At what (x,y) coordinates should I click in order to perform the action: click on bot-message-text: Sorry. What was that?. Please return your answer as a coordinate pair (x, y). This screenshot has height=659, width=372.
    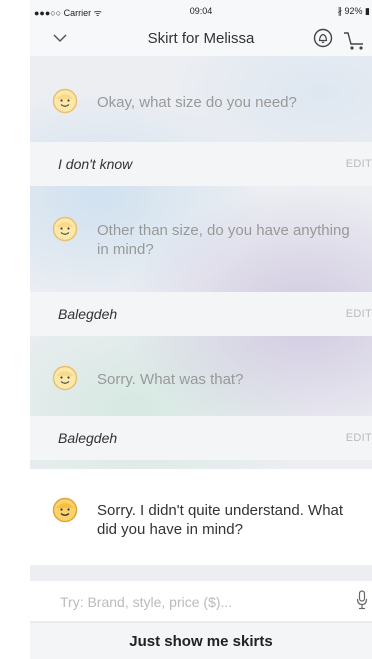
    Looking at the image, I should click on (170, 379).